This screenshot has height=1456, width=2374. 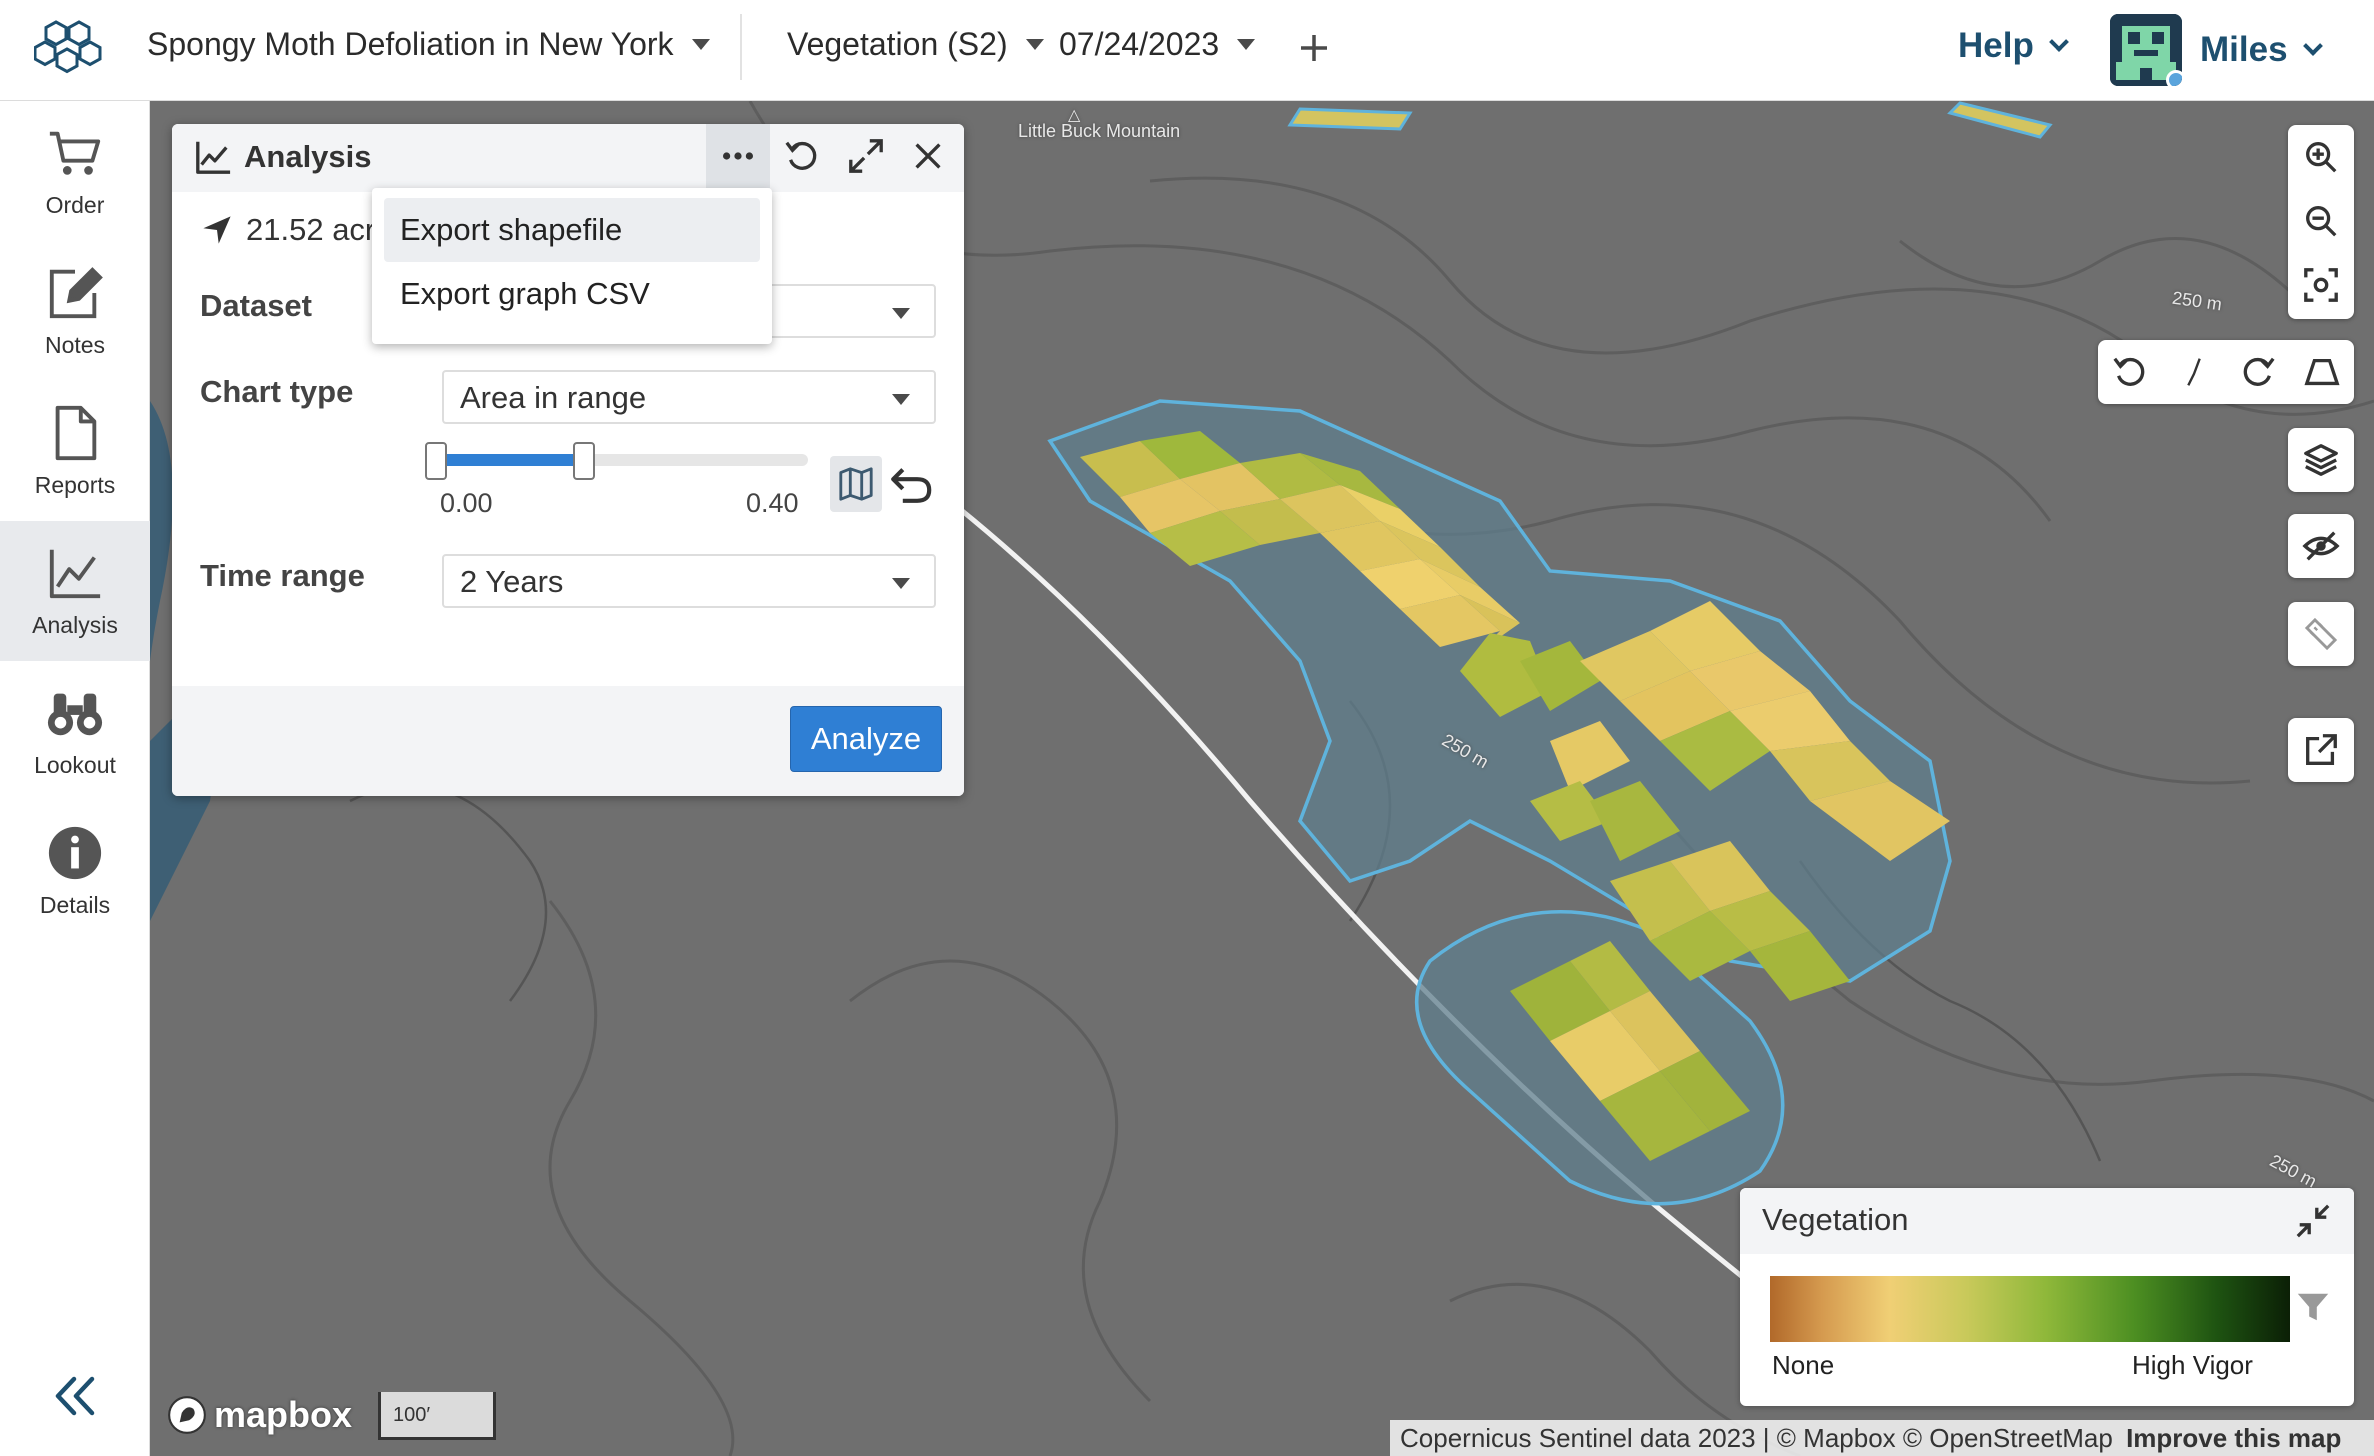 What do you see at coordinates (76, 292) in the screenshot?
I see `note-edit-icon` at bounding box center [76, 292].